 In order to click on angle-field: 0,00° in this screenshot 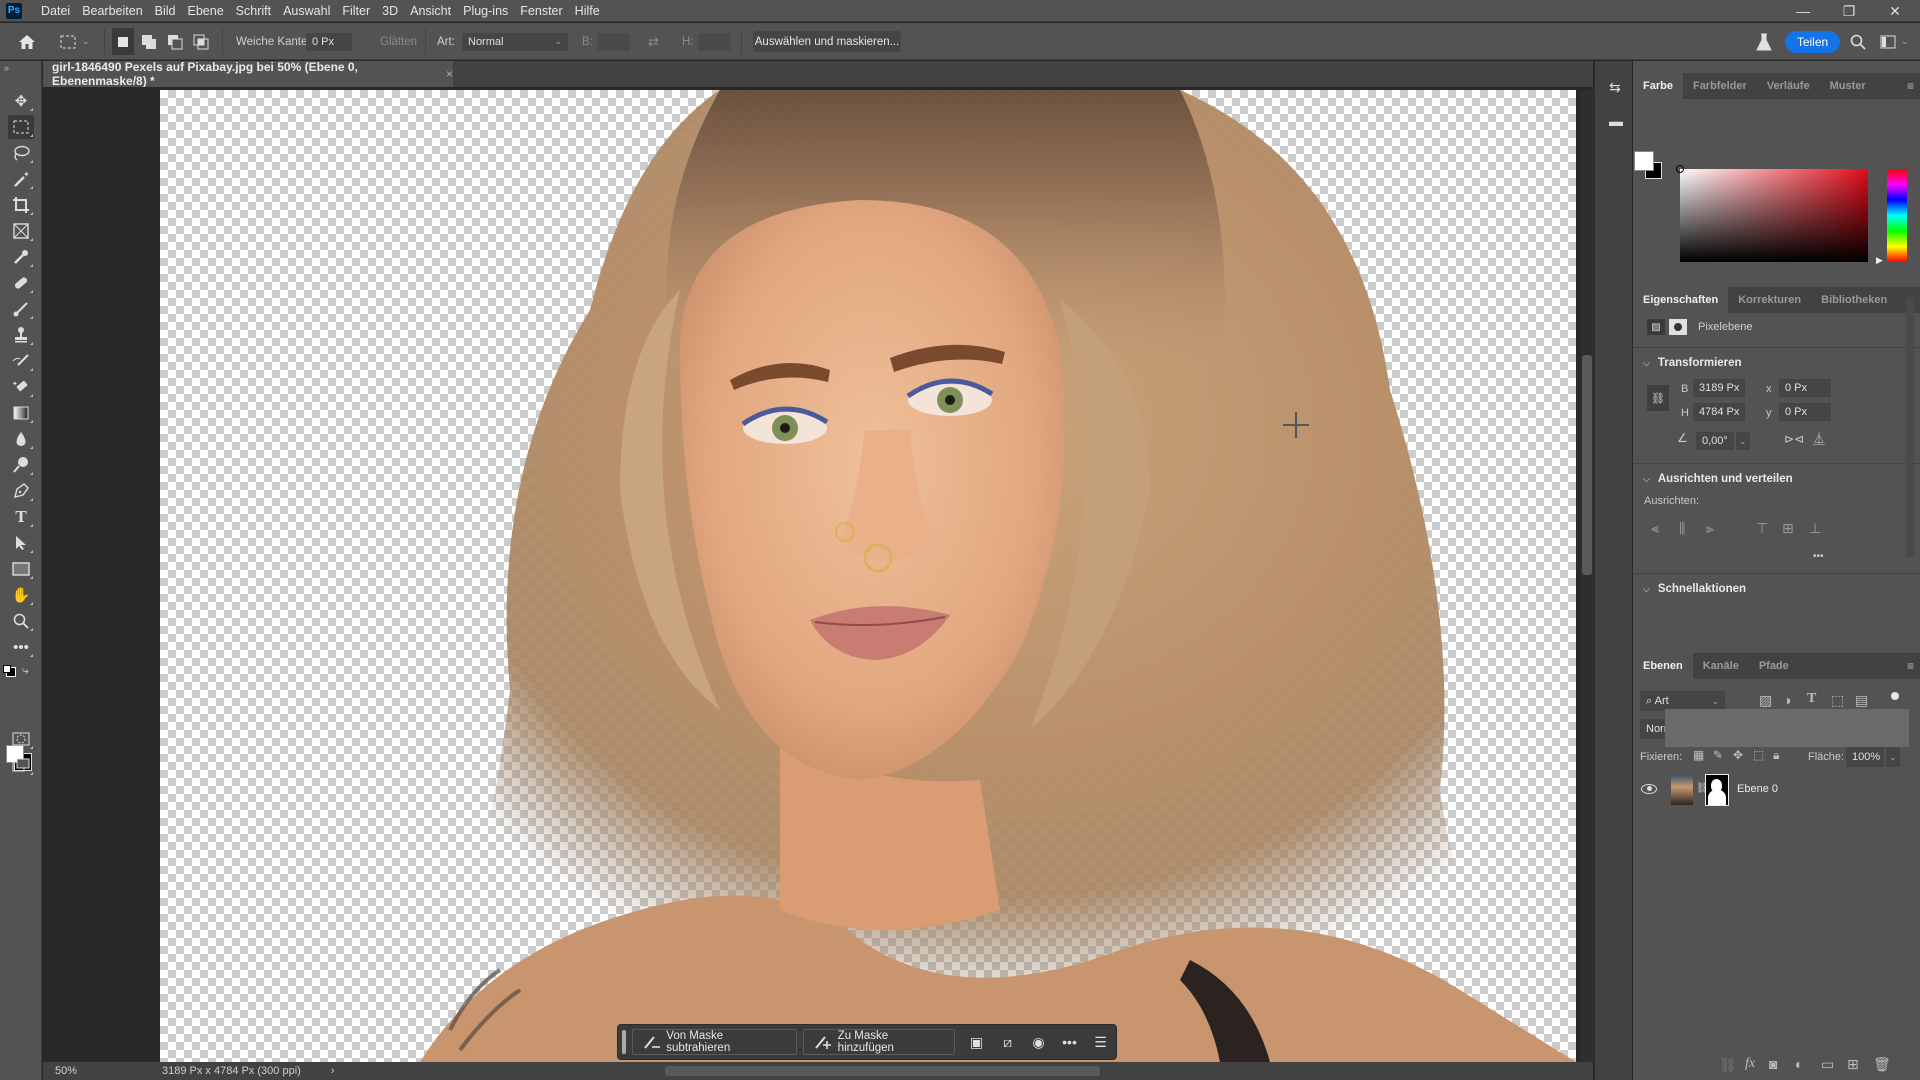, I will do `click(1715, 441)`.